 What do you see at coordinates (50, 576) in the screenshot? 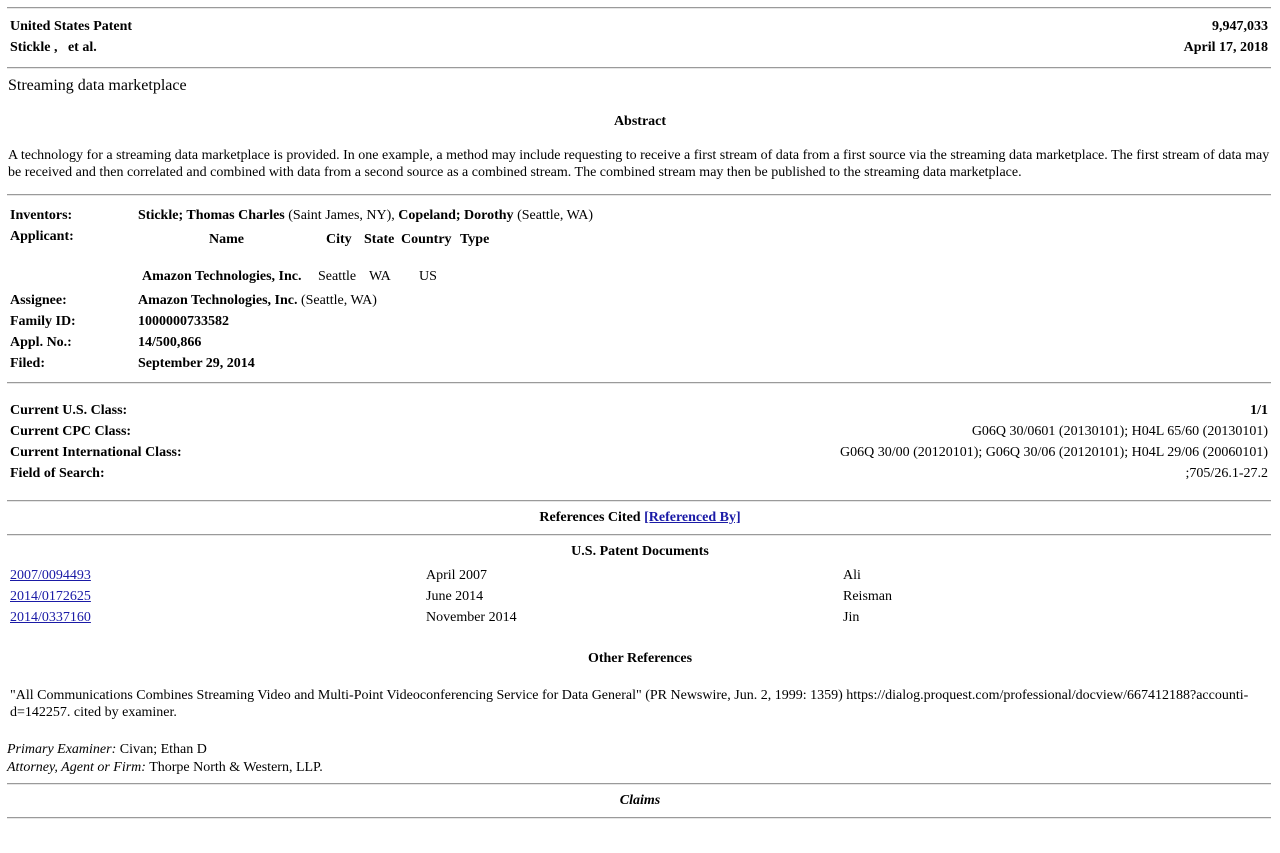
I see `patent-doc-link: 2007/0094493` at bounding box center [50, 576].